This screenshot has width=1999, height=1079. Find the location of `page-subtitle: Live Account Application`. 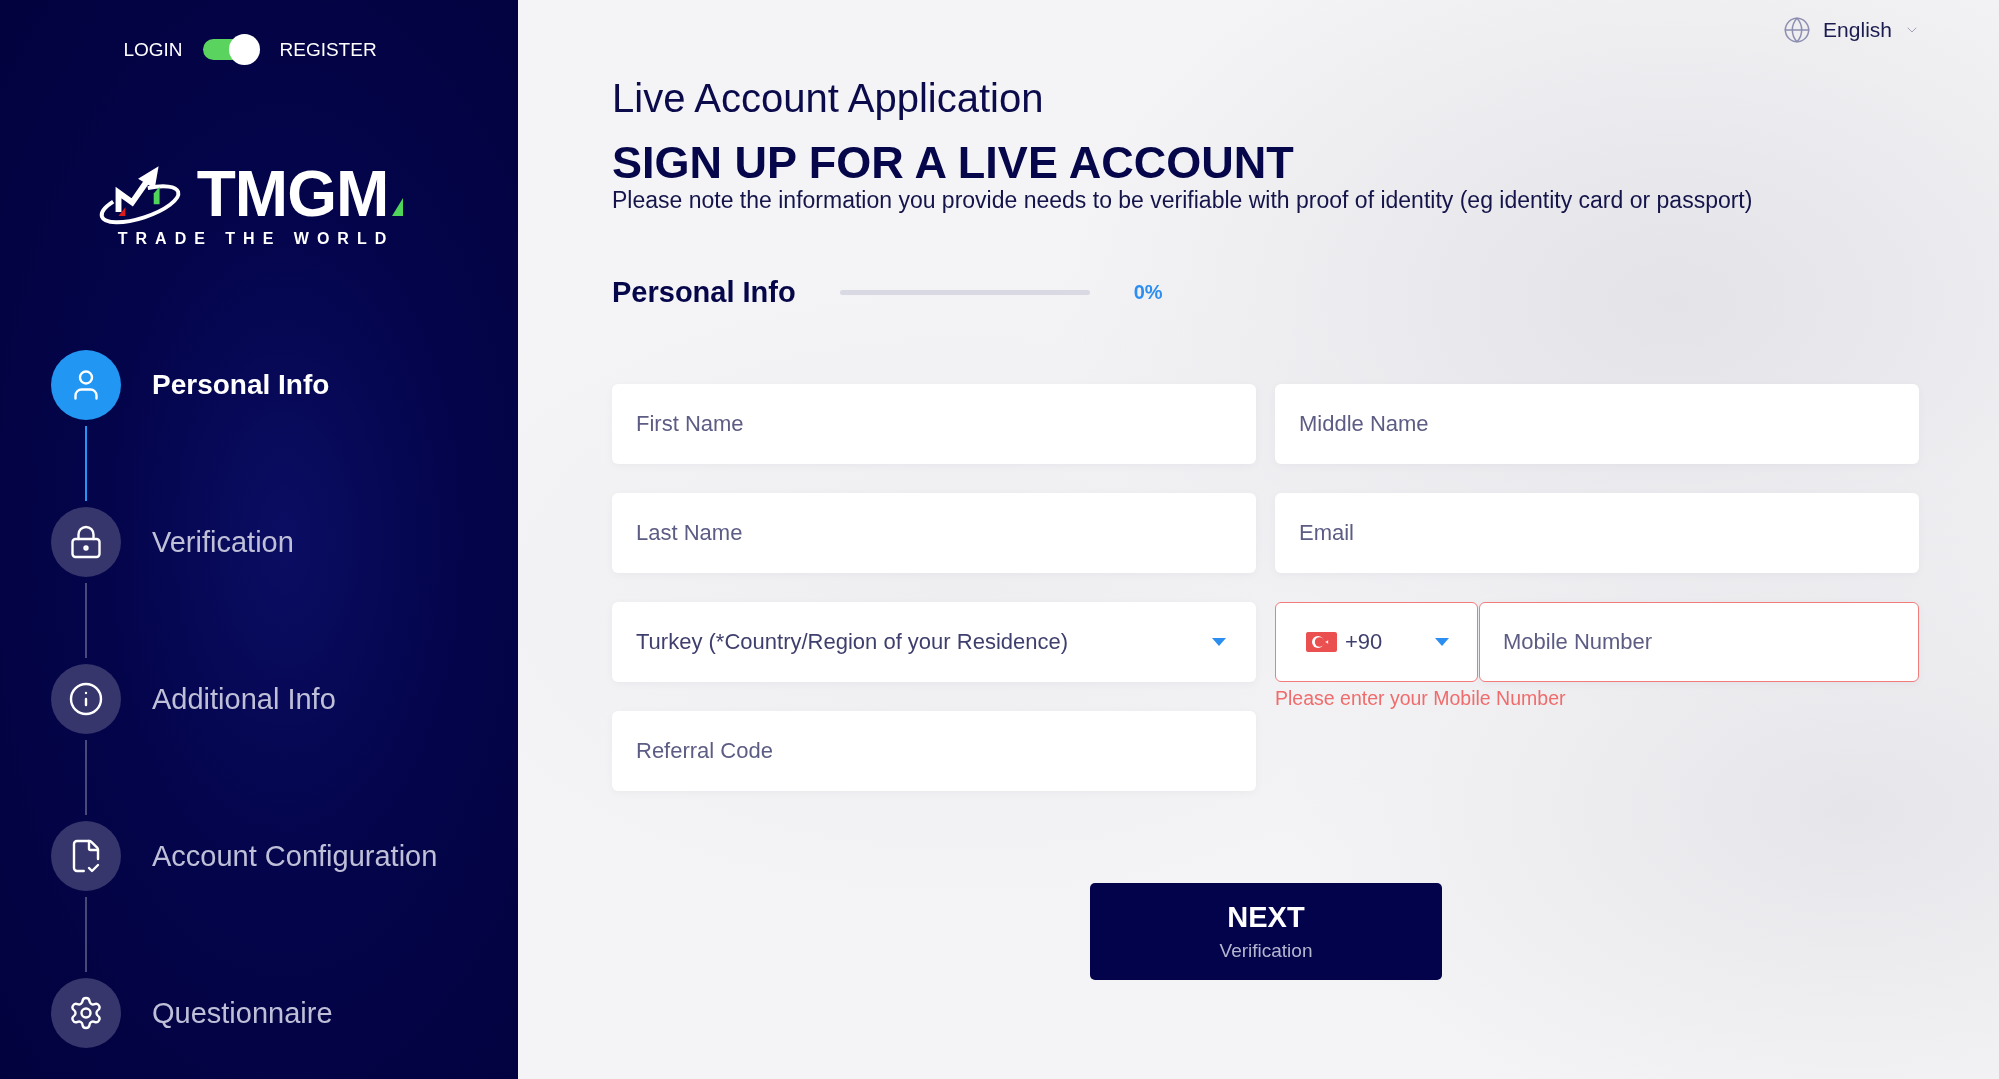

page-subtitle: Live Account Application is located at coordinates (828, 98).